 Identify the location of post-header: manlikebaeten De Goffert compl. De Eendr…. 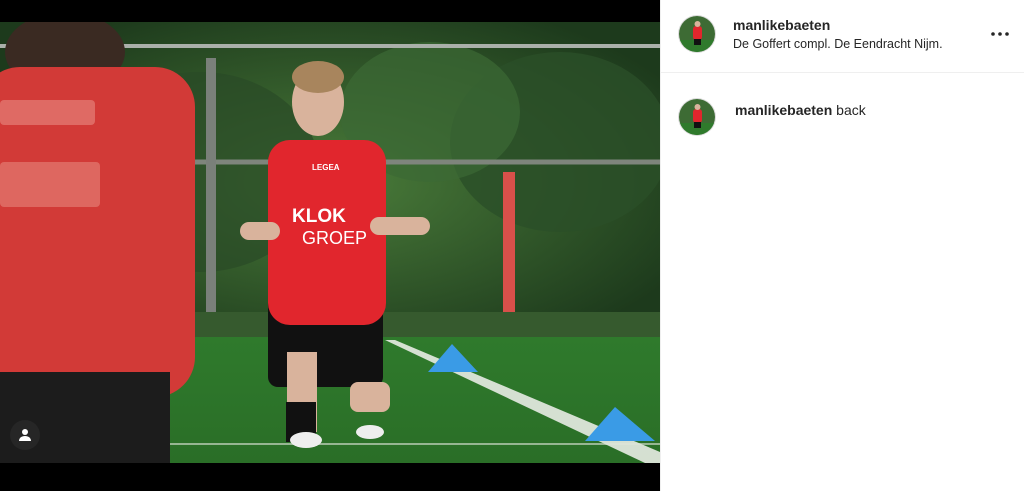
(842, 36).